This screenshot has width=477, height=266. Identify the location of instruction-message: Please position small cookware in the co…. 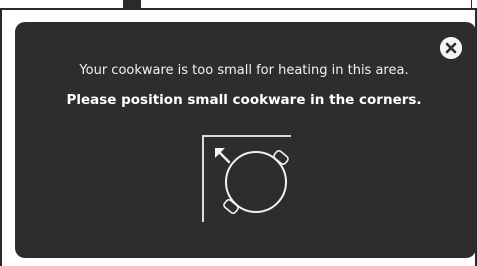
(244, 100).